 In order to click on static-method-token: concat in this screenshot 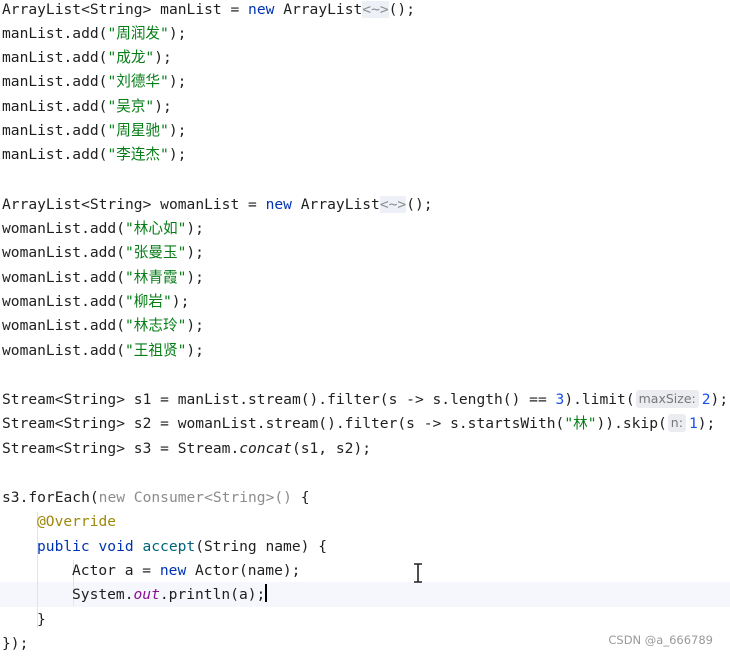, I will do `click(265, 448)`.